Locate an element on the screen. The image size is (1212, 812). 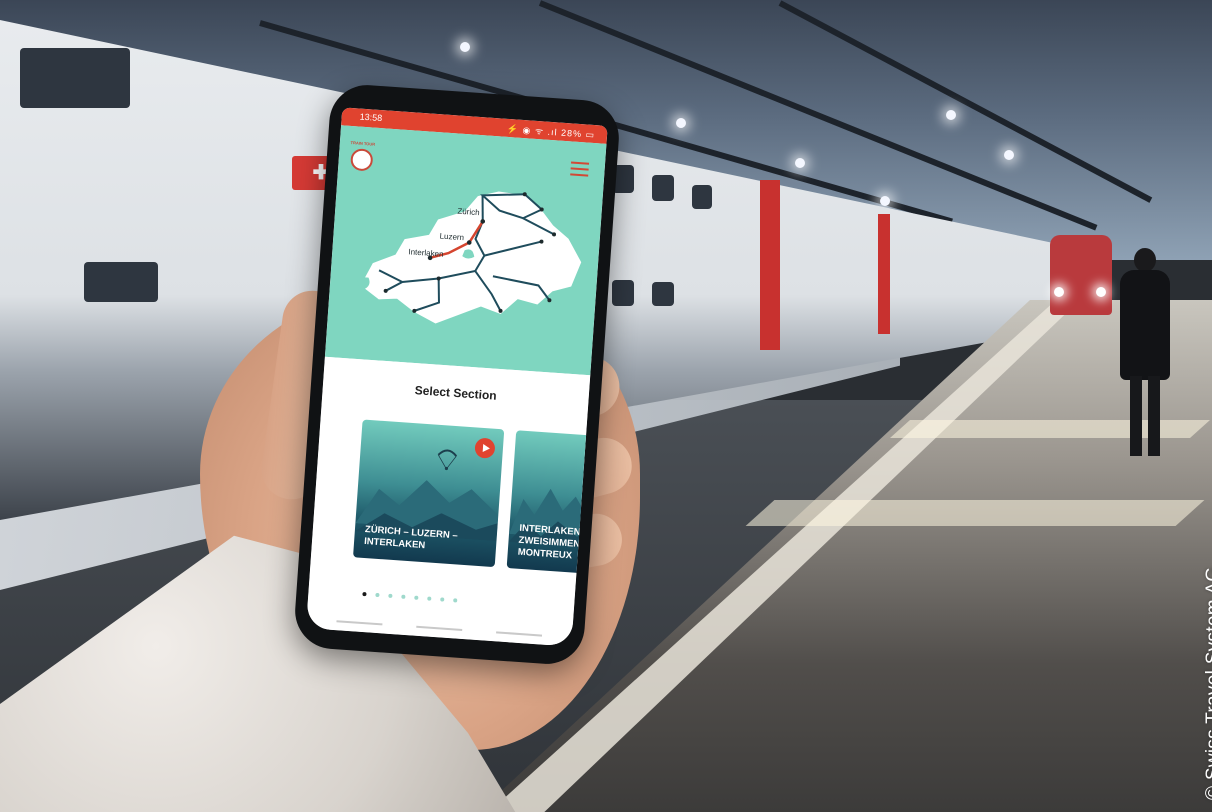
pagination-dots is located at coordinates (410, 597).